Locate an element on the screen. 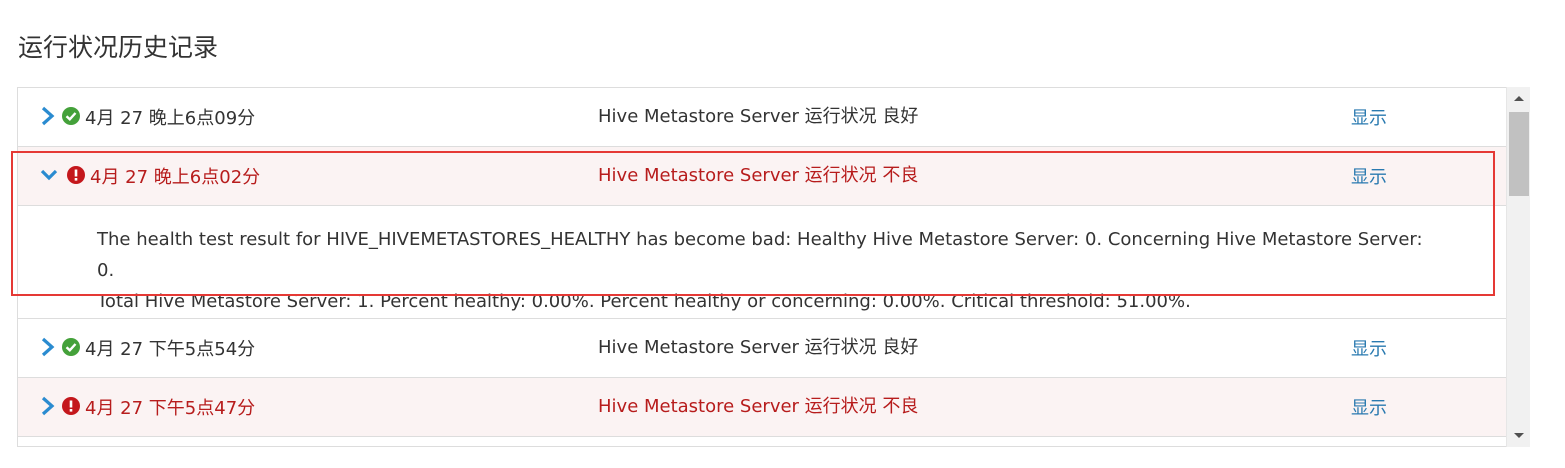 The image size is (1565, 468). row-time: 4月 27 下午5点47分 is located at coordinates (170, 408).